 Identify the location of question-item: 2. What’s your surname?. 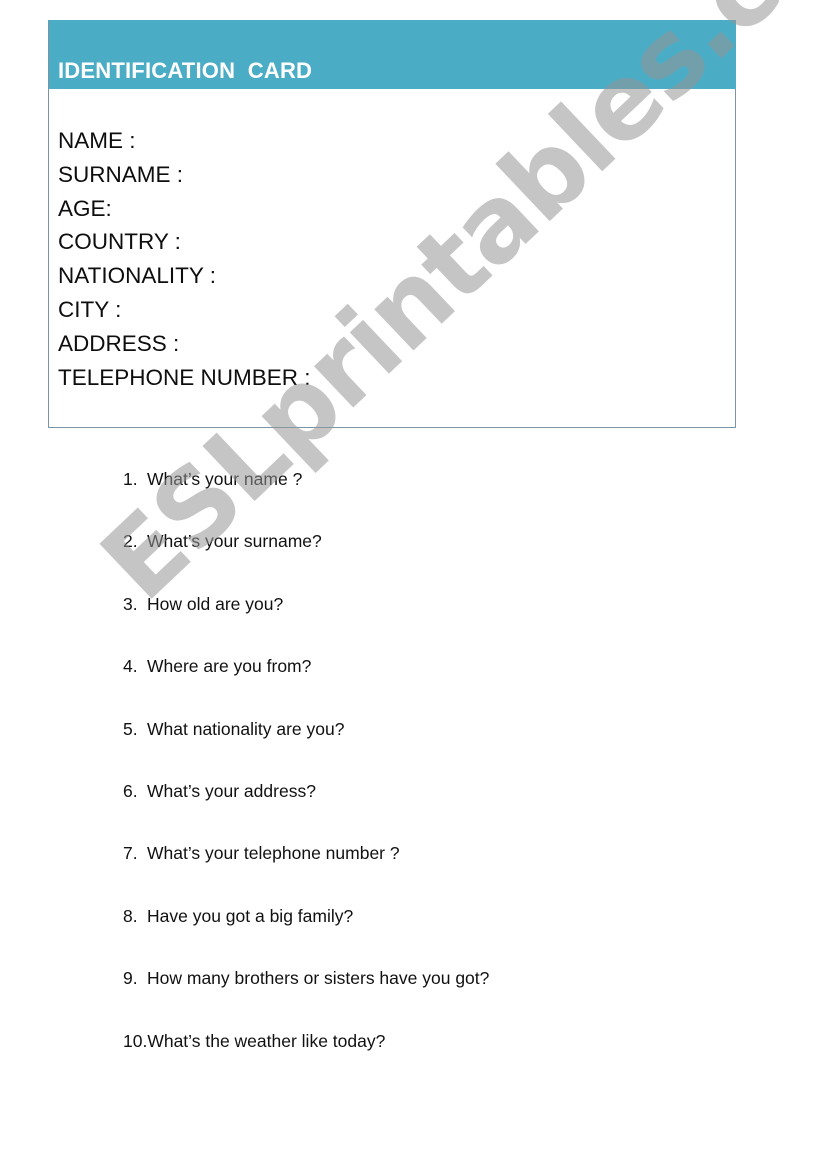
(306, 559).